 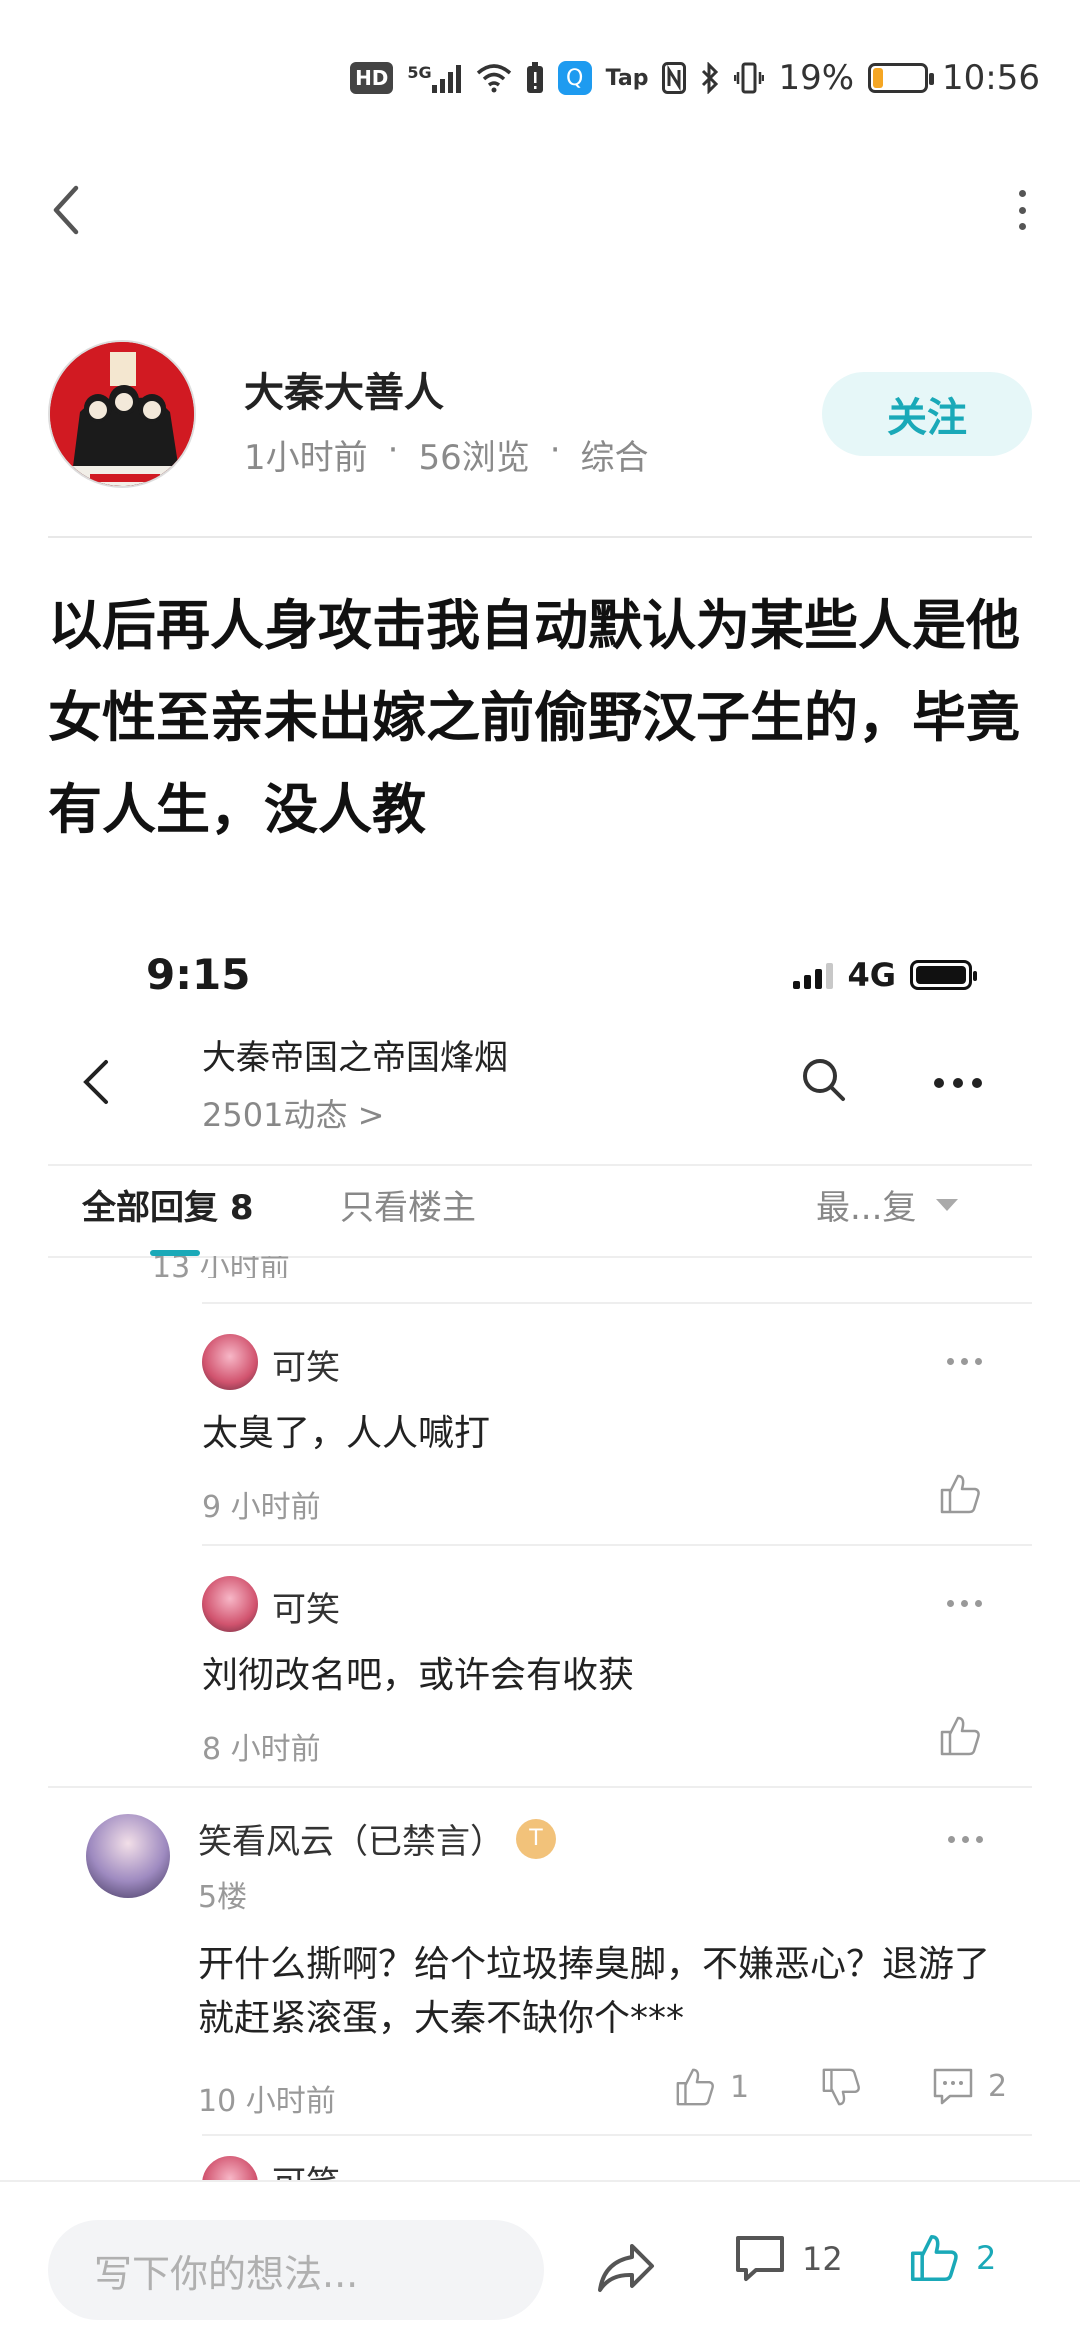 I want to click on like-button: 2, so click(x=952, y=2258).